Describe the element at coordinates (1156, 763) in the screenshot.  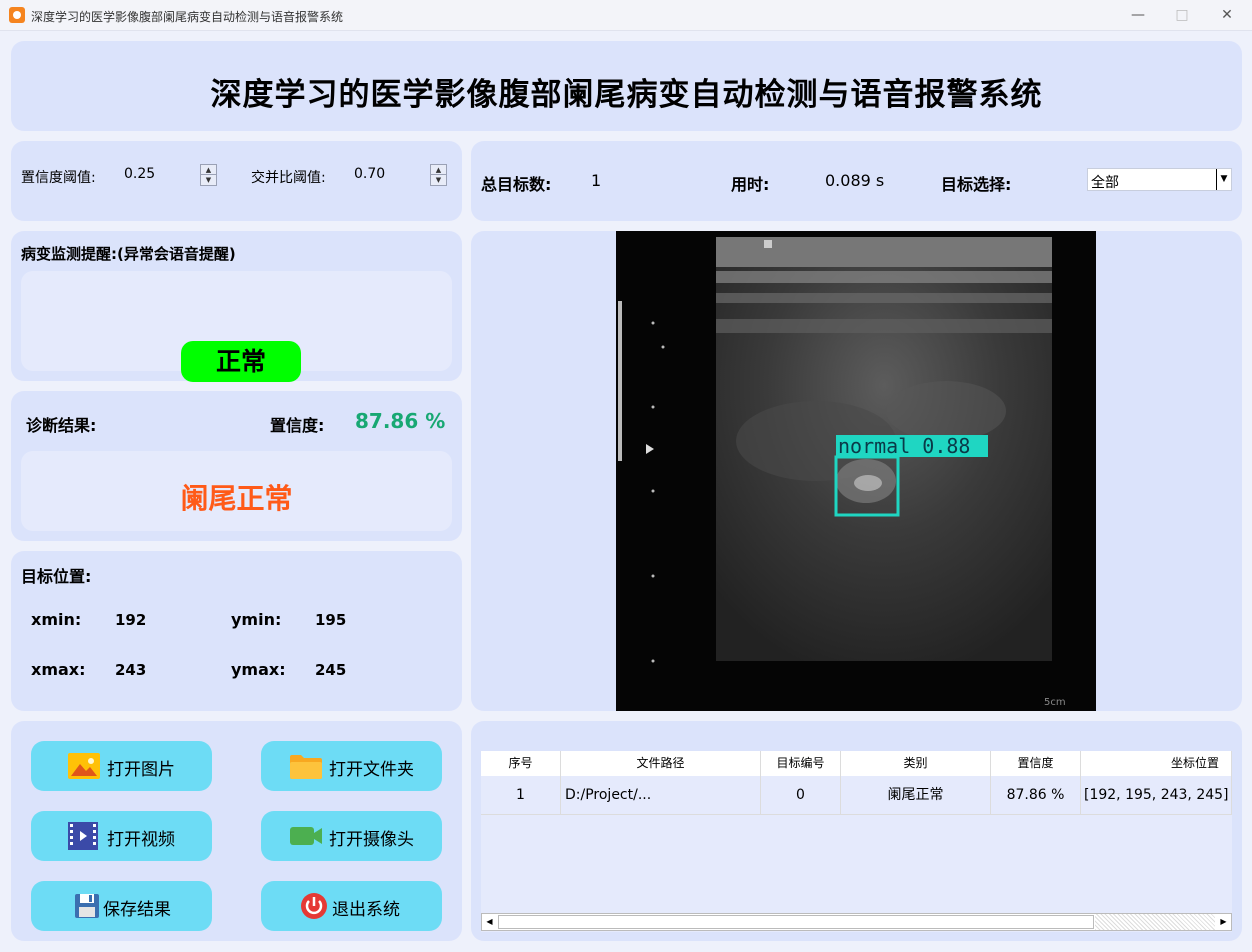
I see `col-header-coords: 坐标位置` at that location.